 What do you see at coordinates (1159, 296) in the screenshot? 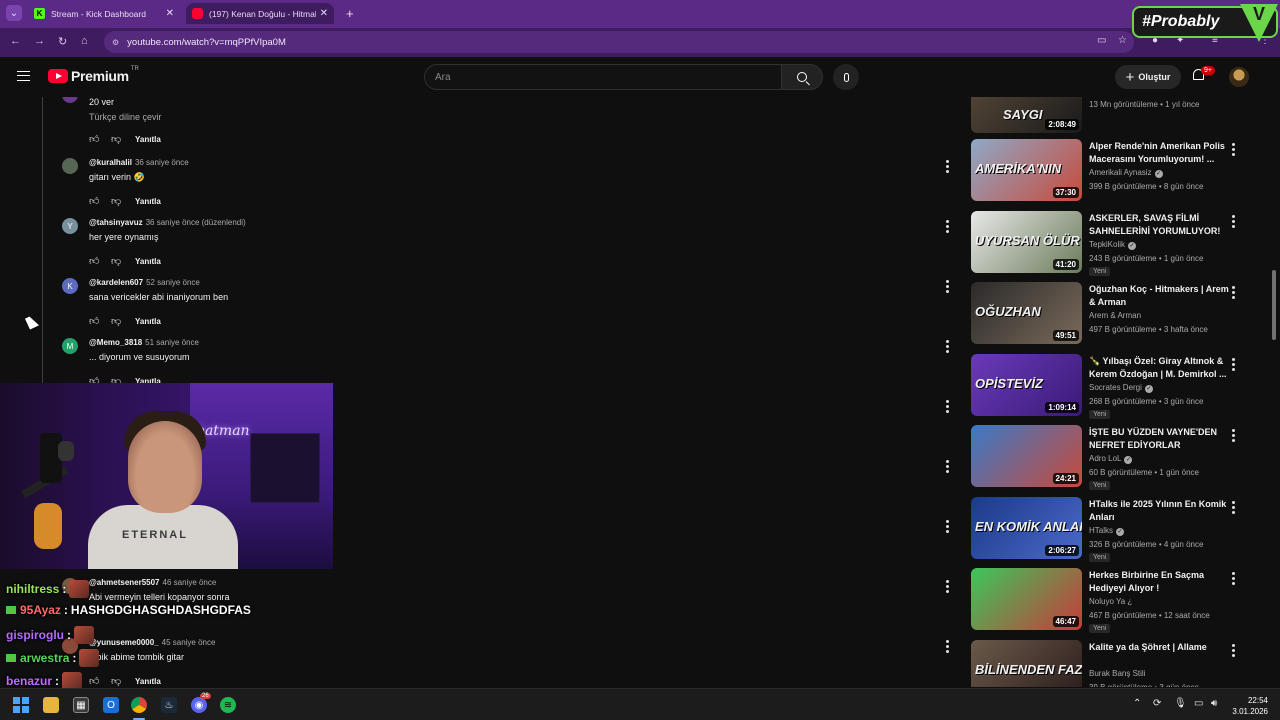
I see `video-title: Oğuzhan Koç - Hitmakers | Arem & Arman` at bounding box center [1159, 296].